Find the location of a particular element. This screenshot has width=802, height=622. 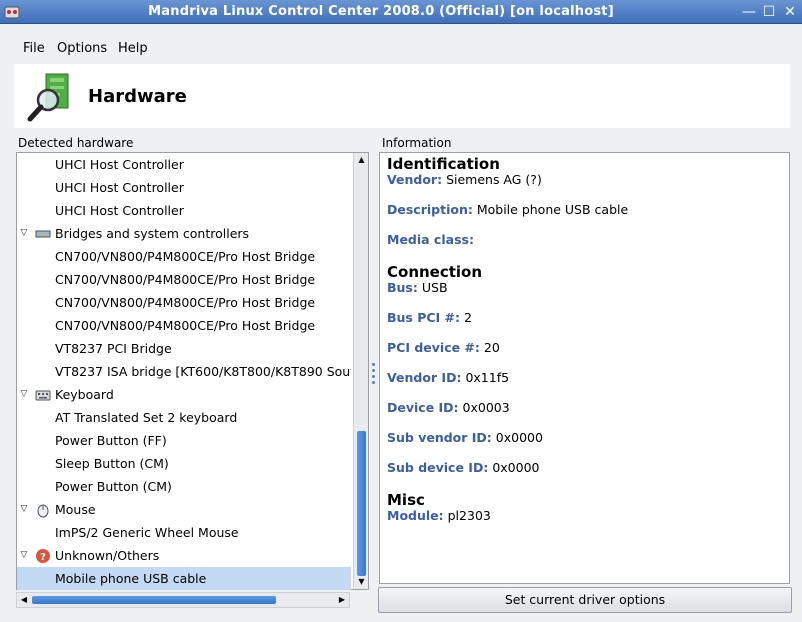

info-field-value: USB is located at coordinates (434, 287).